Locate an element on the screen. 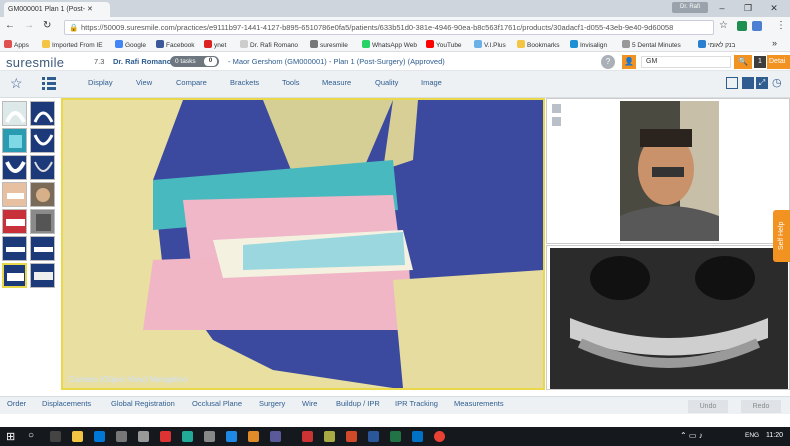 The height and width of the screenshot is (446, 790). chrome-icon is located at coordinates (439, 436).